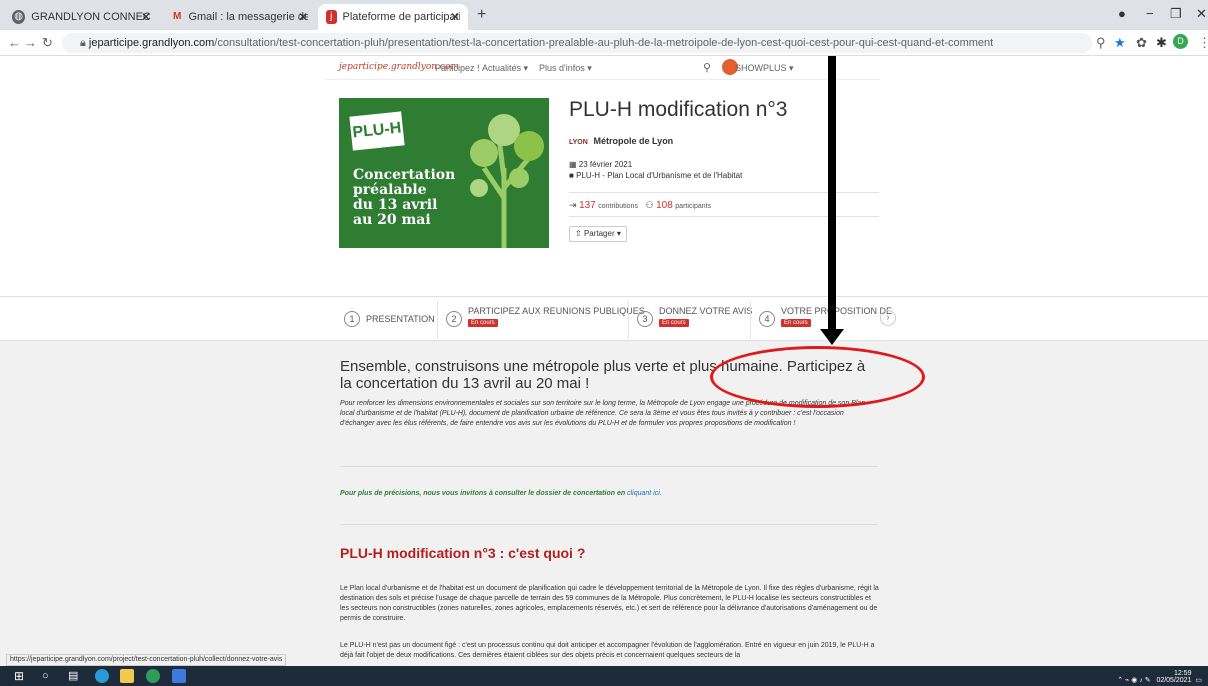 This screenshot has width=1208, height=686. What do you see at coordinates (707, 67) in the screenshot?
I see `search-icon: ⚲` at bounding box center [707, 67].